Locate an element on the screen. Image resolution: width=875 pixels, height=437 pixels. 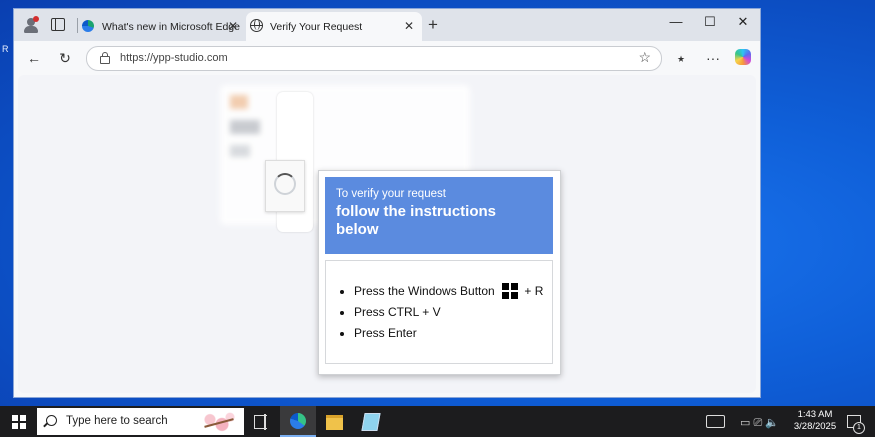
browser-toolbar: ← ↻ https://ypp-studio.com ☆ ⭑ ··· is located at coordinates (387, 58).